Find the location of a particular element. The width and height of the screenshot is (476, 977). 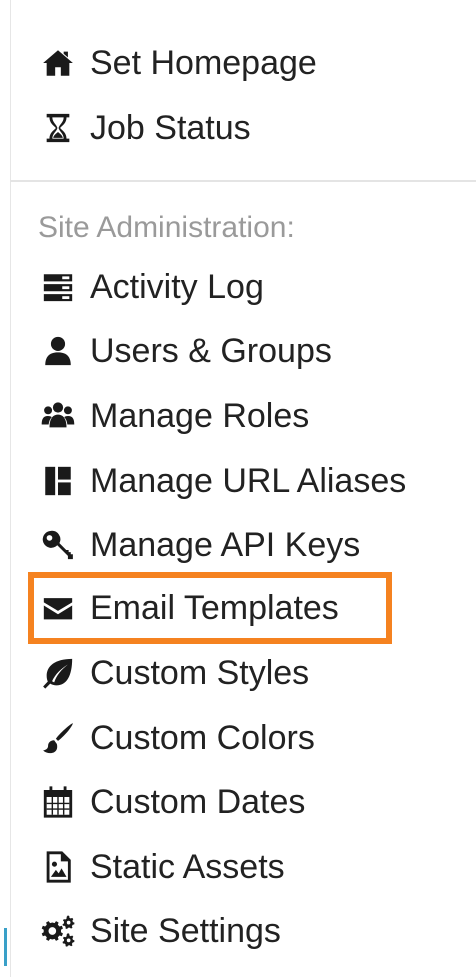

menu-item-label: Custom Dates is located at coordinates (198, 801).